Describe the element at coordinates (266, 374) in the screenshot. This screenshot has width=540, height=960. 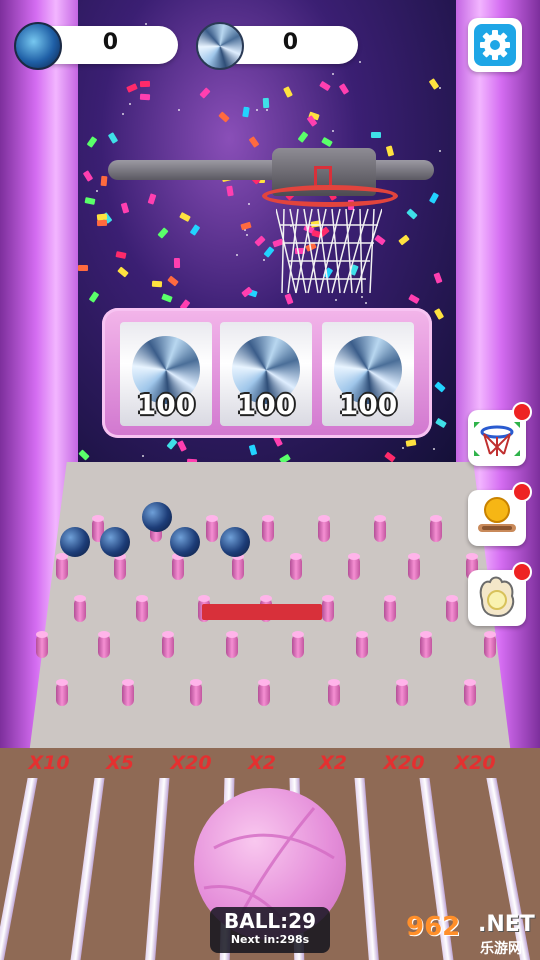
I see `slot-reel-2: 100` at that location.